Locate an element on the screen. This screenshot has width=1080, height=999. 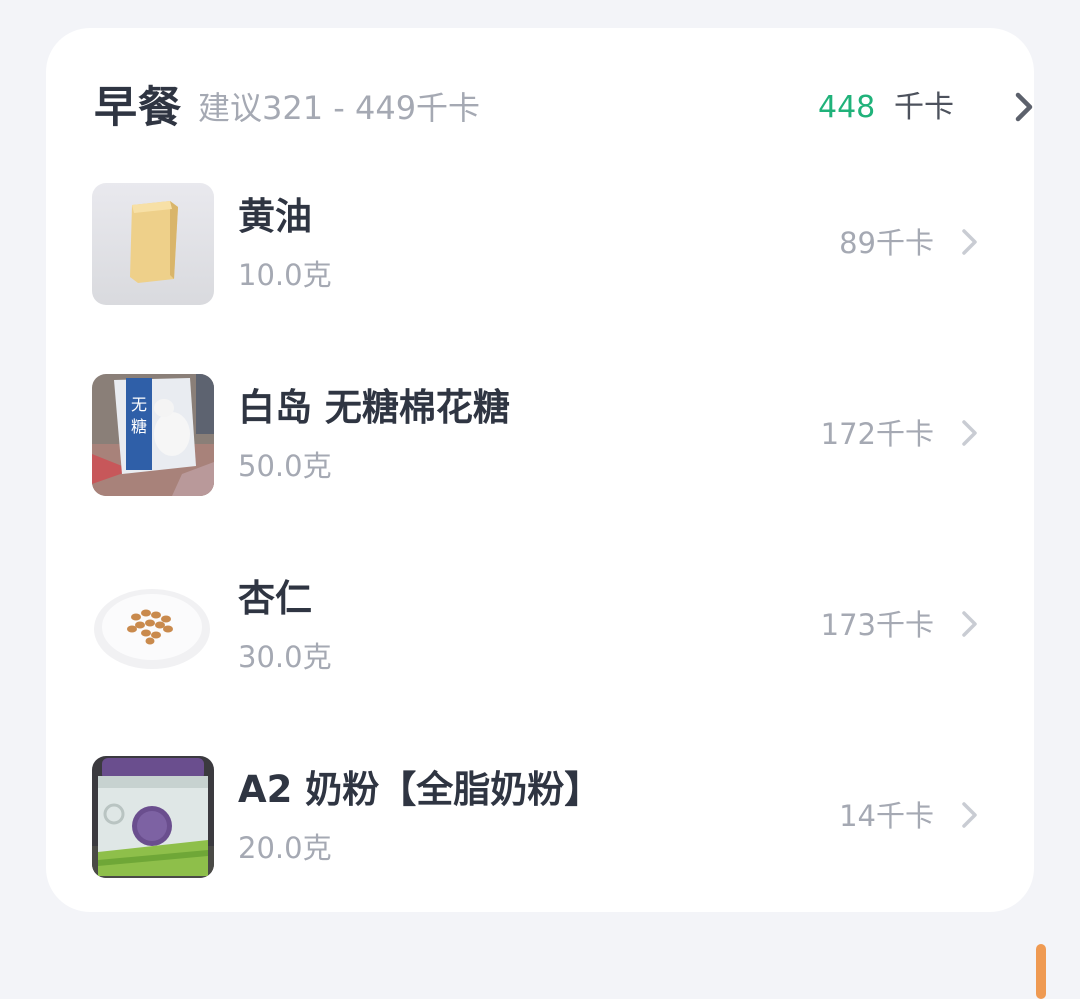
food-weight: 50.0克 is located at coordinates (285, 466).